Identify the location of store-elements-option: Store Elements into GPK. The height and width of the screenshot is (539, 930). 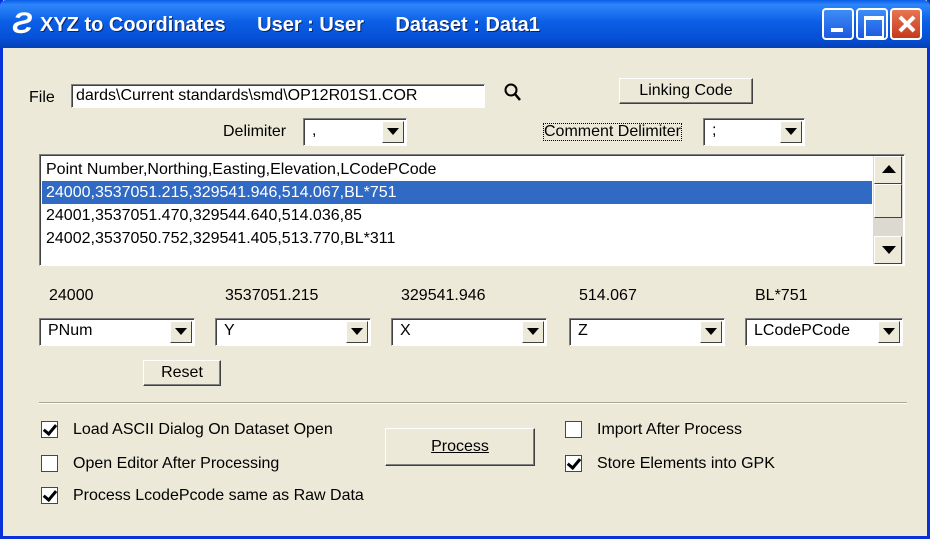
(695, 464).